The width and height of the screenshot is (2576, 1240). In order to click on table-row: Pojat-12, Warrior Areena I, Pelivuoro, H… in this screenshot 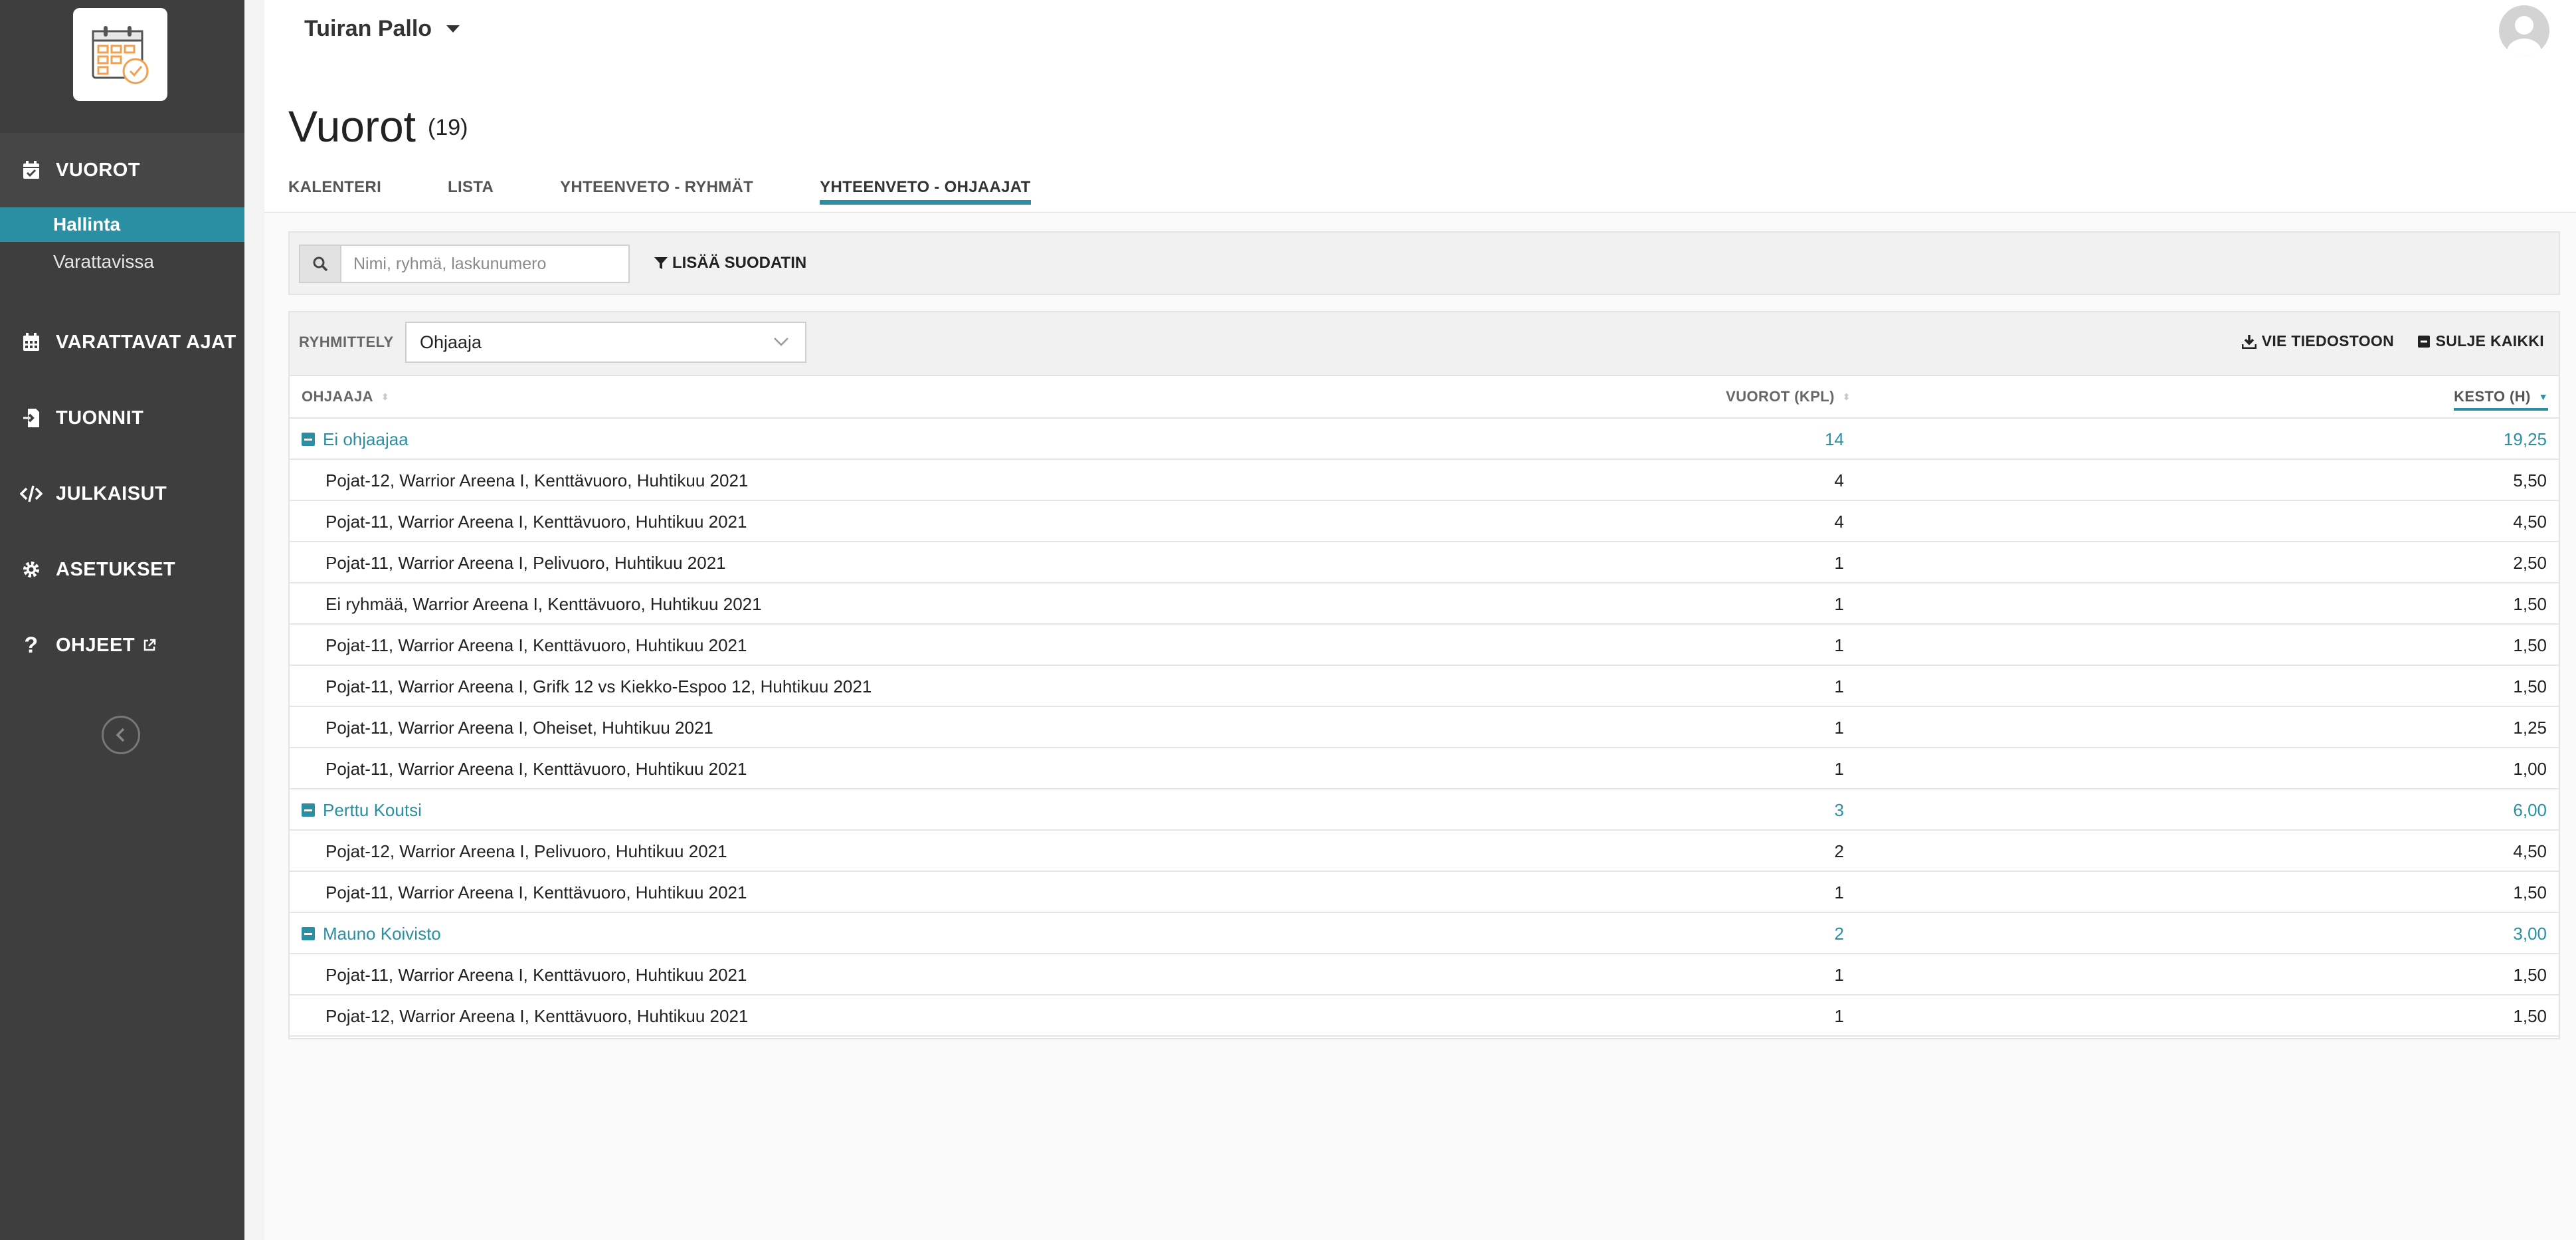, I will do `click(1424, 851)`.